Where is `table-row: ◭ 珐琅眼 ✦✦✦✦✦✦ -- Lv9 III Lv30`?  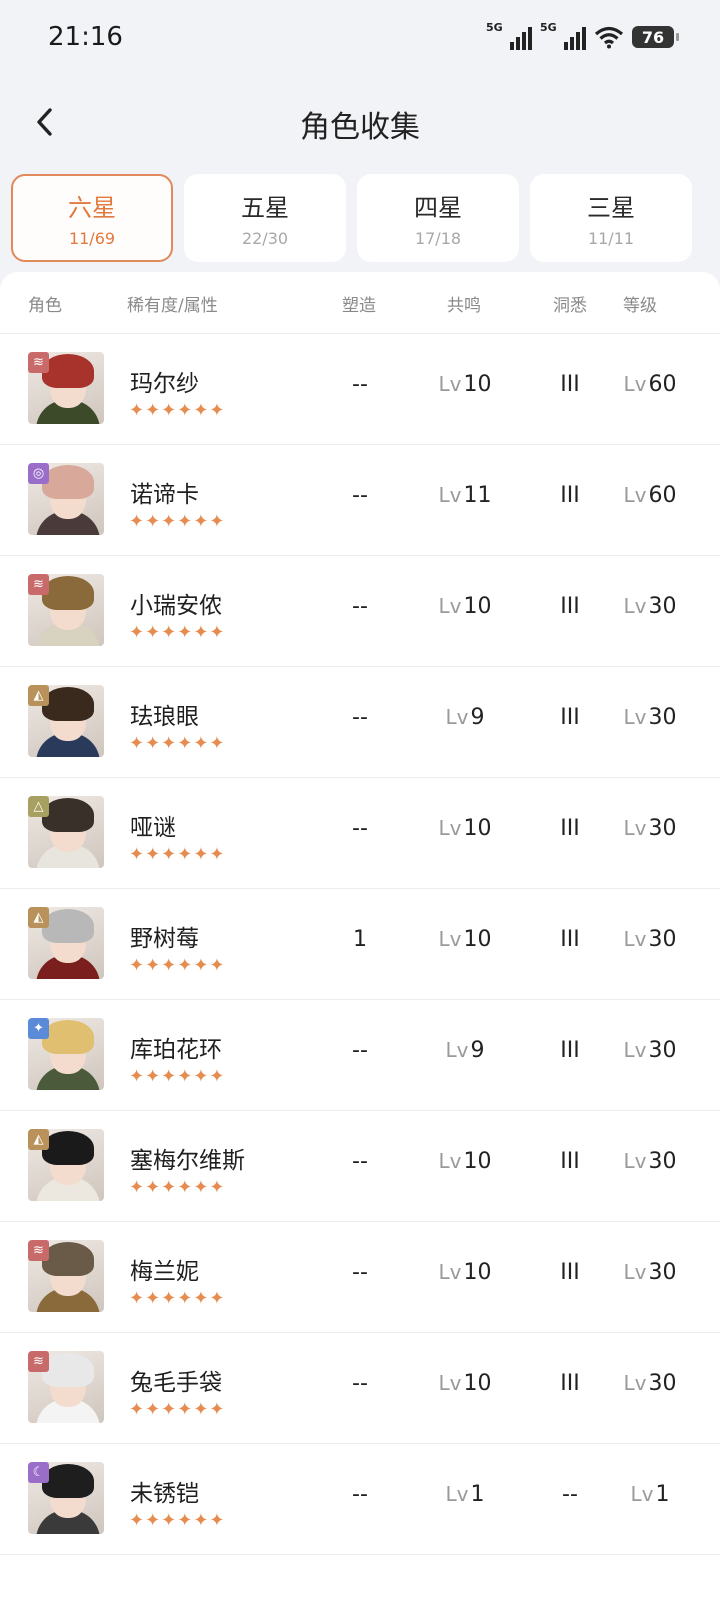
table-row: ◭ 珐琅眼 ✦✦✦✦✦✦ -- Lv9 III Lv30 is located at coordinates (360, 722).